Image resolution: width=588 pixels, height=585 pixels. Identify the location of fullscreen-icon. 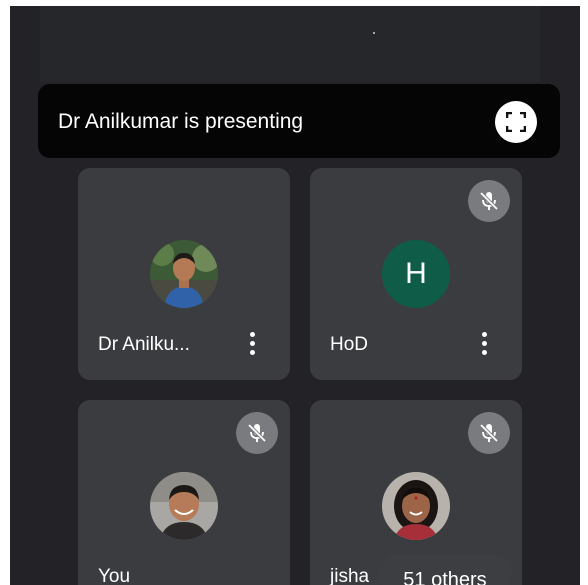
(516, 122).